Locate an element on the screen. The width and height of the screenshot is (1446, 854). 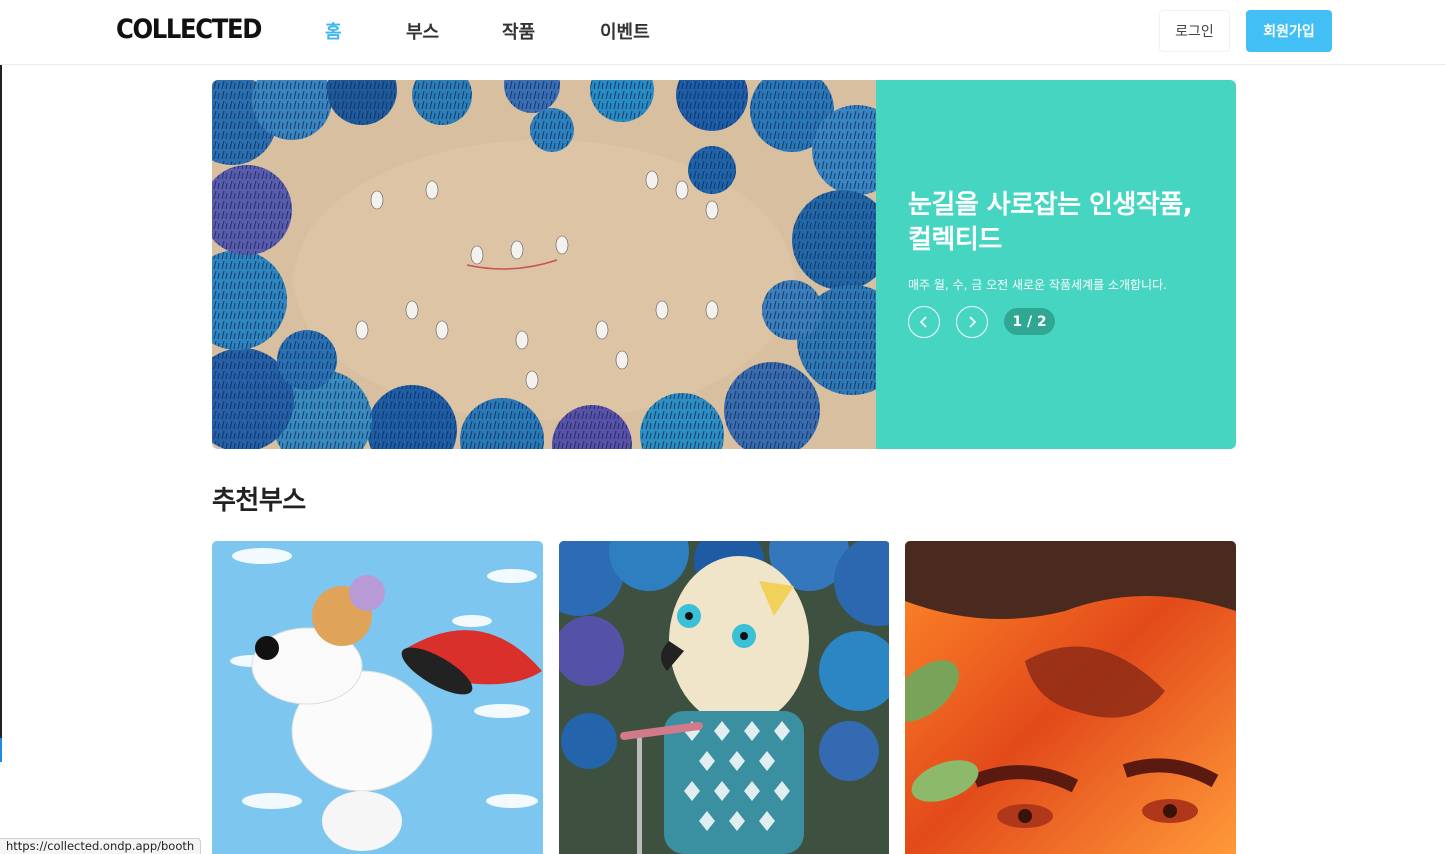
slide-counter: 1 / 2 is located at coordinates (1029, 321).